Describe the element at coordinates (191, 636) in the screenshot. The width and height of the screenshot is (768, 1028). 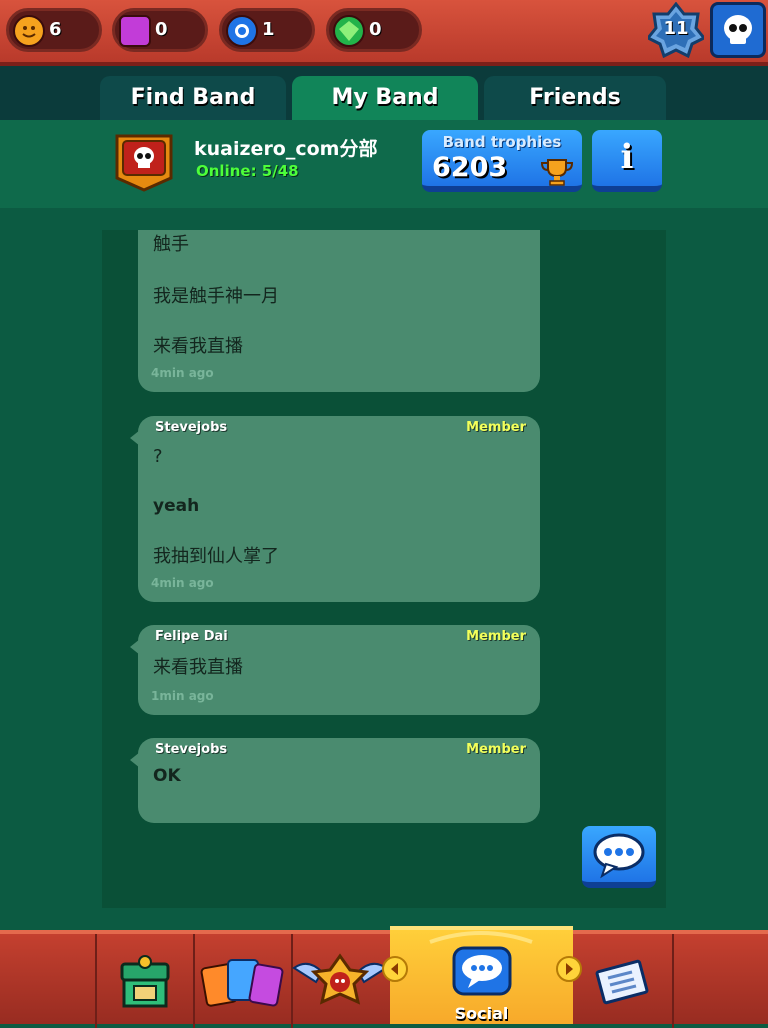
I see `message-sender: Felipe Dai` at that location.